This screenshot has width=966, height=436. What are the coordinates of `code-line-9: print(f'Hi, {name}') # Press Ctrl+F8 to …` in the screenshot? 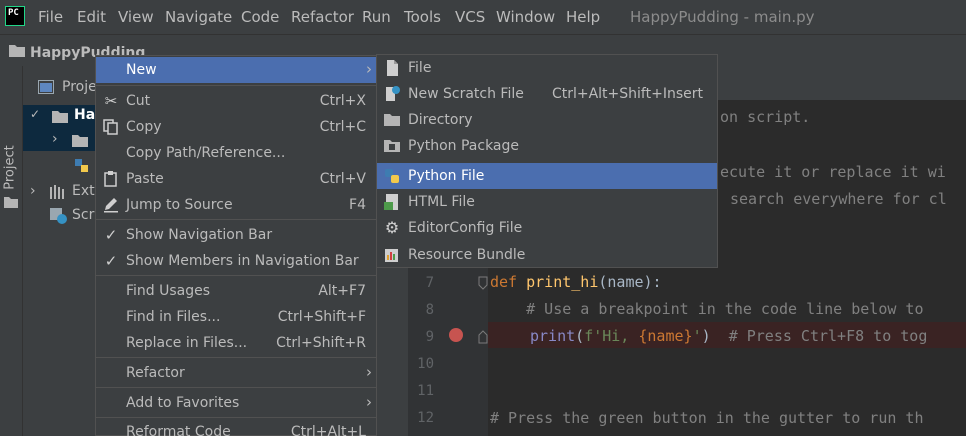 It's located at (728, 336).